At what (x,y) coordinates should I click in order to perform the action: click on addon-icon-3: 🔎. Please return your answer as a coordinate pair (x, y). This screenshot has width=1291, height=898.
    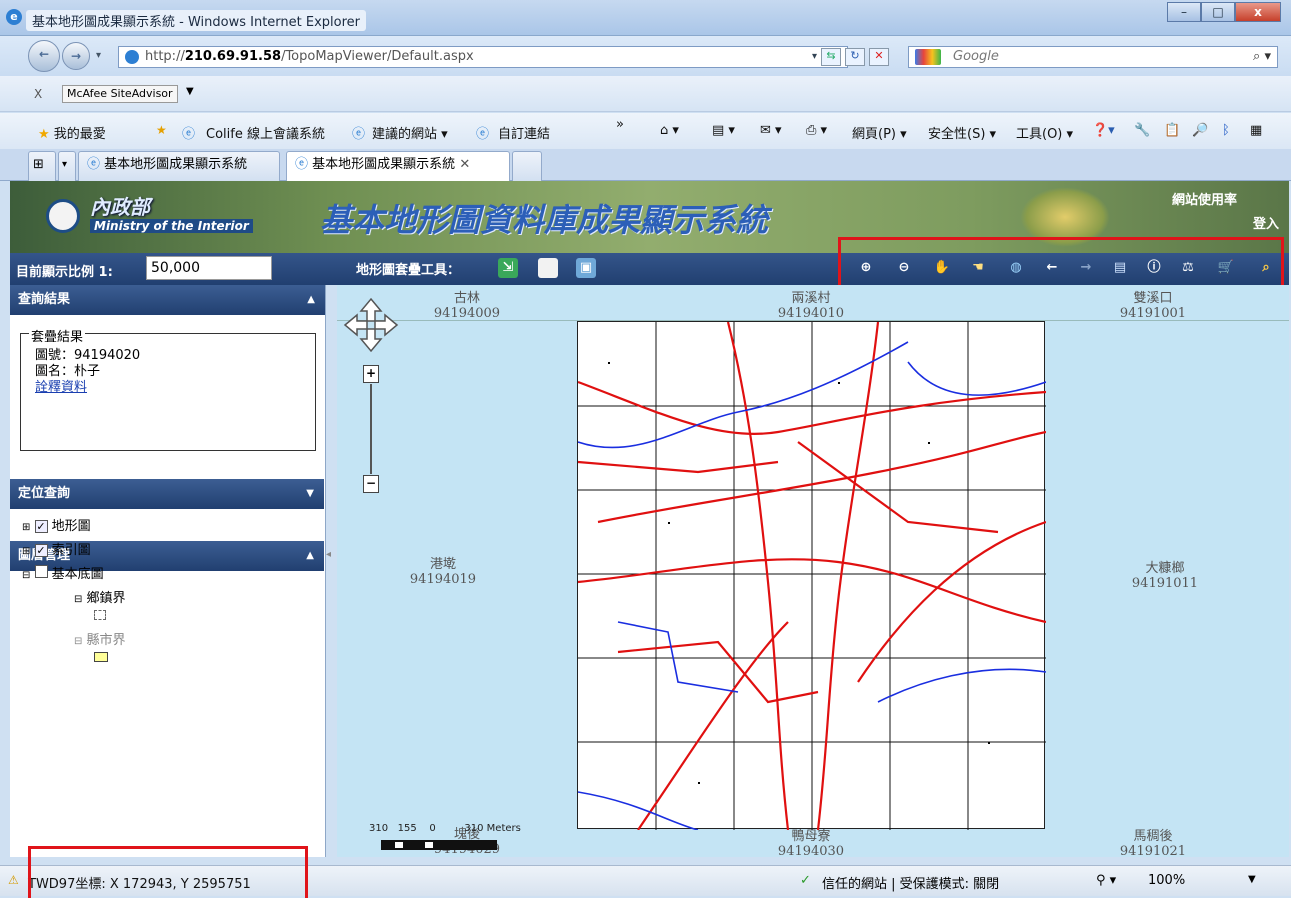
    Looking at the image, I should click on (1200, 130).